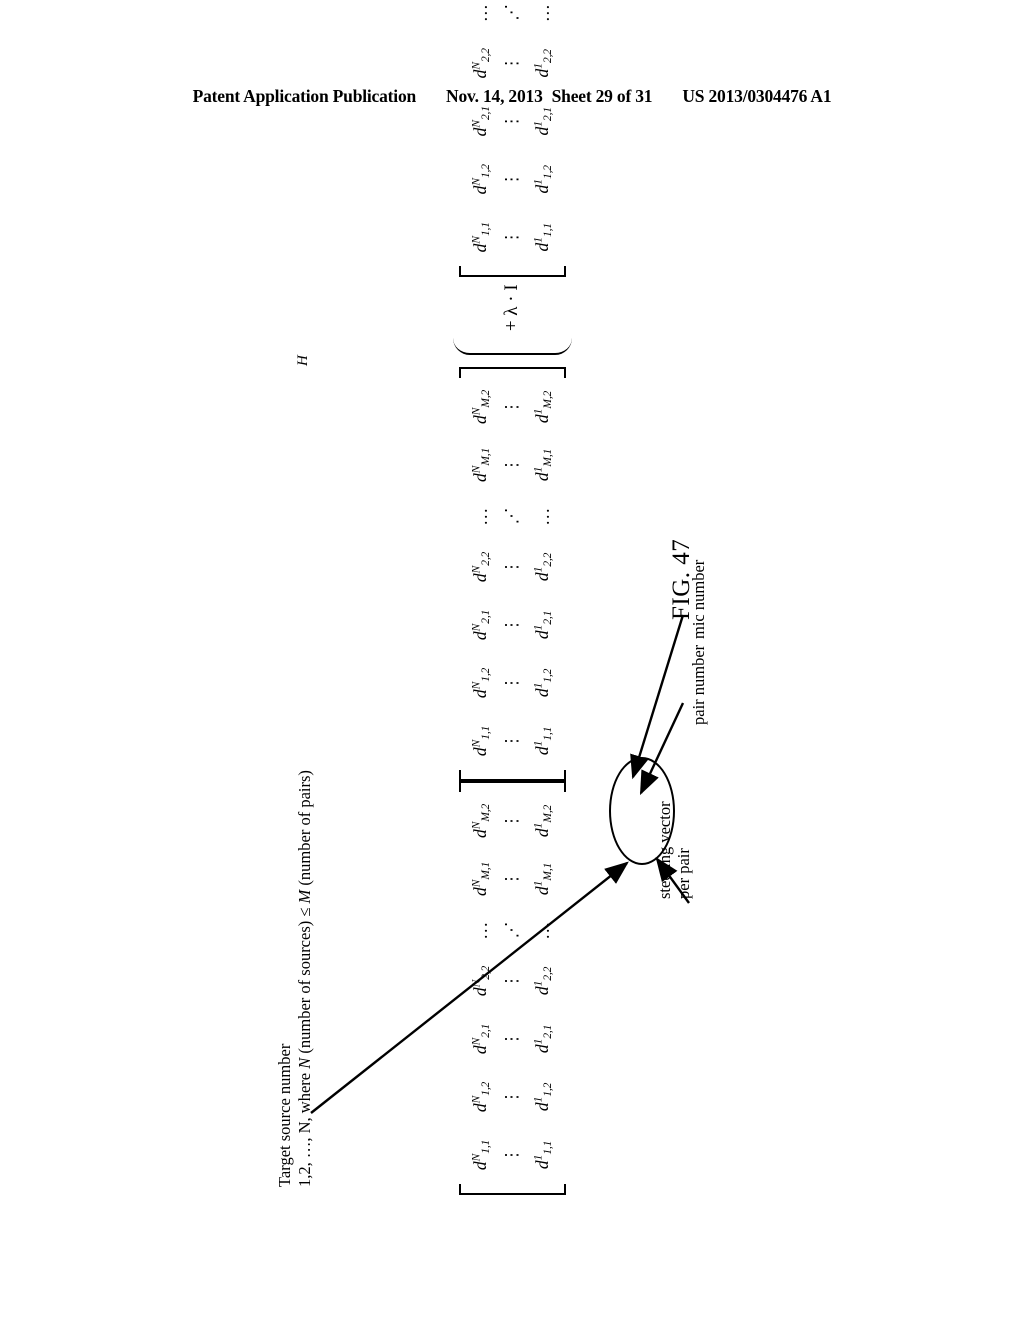 The width and height of the screenshot is (1024, 1320). I want to click on tsn-m: M, so click(305, 896).